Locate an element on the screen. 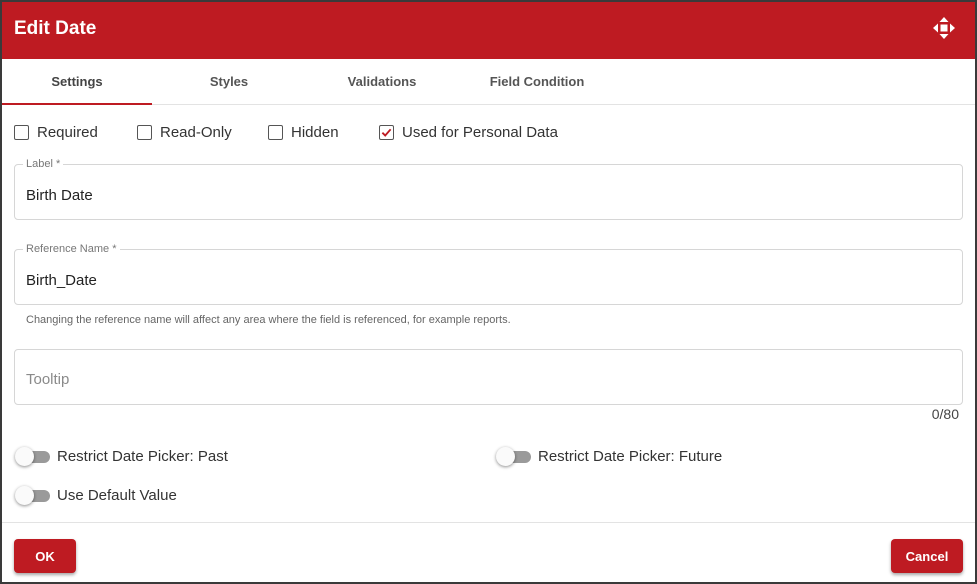 Image resolution: width=977 pixels, height=584 pixels. toggle-label: Use Default Value is located at coordinates (117, 495).